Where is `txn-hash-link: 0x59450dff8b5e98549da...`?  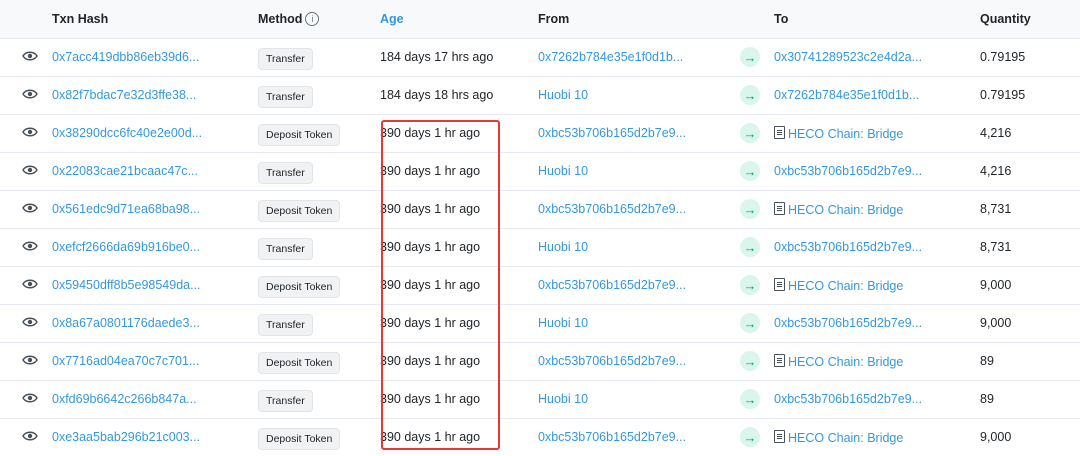
txn-hash-link: 0x59450dff8b5e98549da... is located at coordinates (126, 285).